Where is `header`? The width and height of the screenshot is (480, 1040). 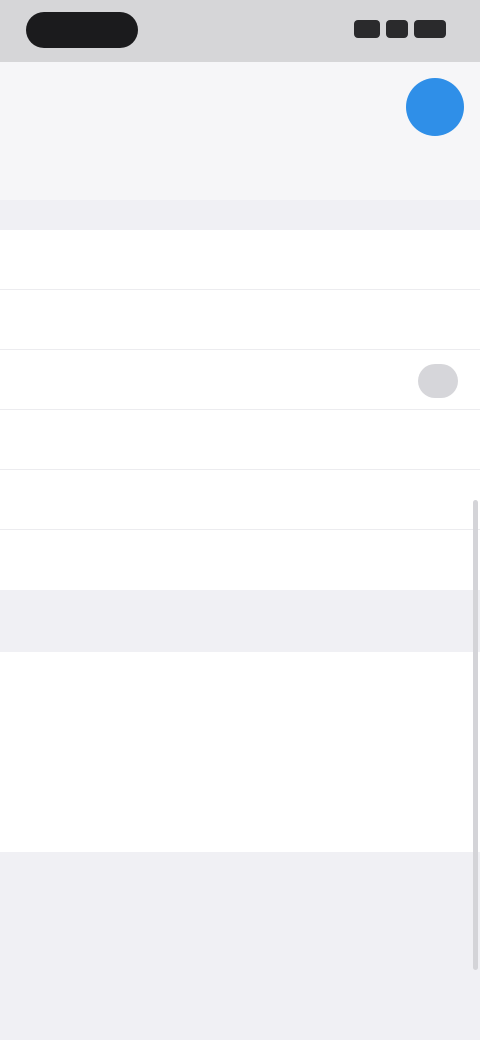 header is located at coordinates (240, 131).